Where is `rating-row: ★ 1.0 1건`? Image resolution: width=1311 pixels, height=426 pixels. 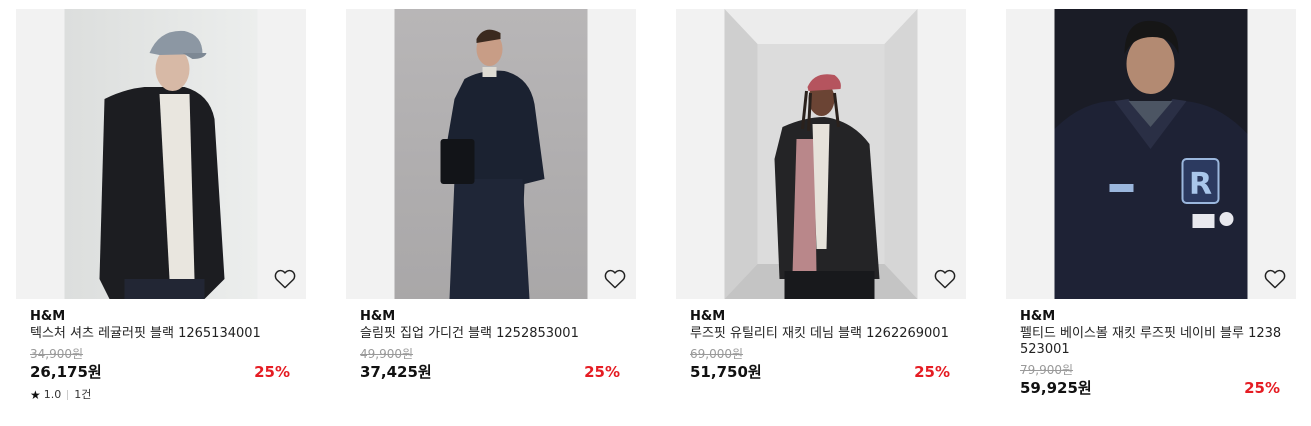
rating-row: ★ 1.0 1건 is located at coordinates (161, 395).